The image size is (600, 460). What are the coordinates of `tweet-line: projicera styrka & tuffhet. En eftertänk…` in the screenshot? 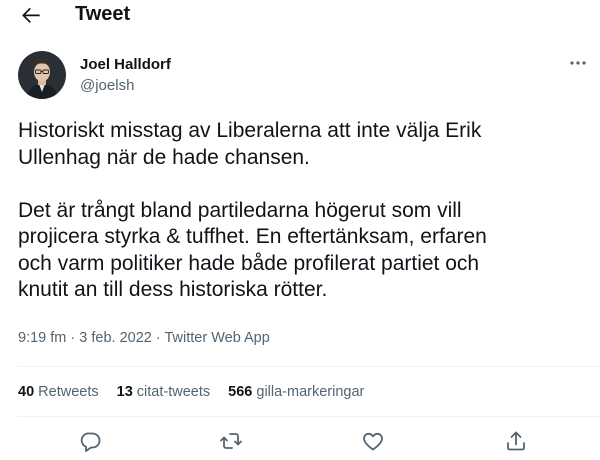 It's located at (252, 236).